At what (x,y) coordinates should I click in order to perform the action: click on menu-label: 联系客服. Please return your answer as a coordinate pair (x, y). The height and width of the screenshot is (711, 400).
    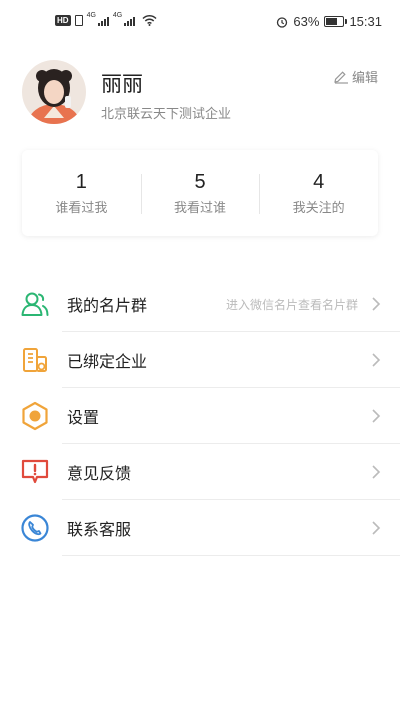
    Looking at the image, I should click on (99, 529).